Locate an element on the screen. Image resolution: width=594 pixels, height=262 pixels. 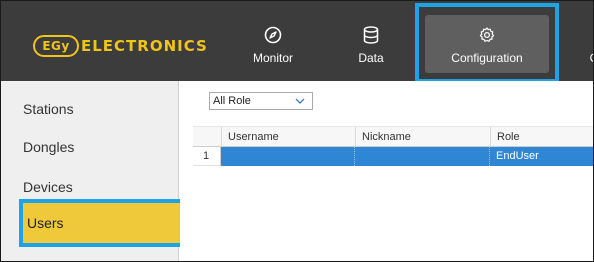
table-row: 1 EndUser is located at coordinates (393, 156).